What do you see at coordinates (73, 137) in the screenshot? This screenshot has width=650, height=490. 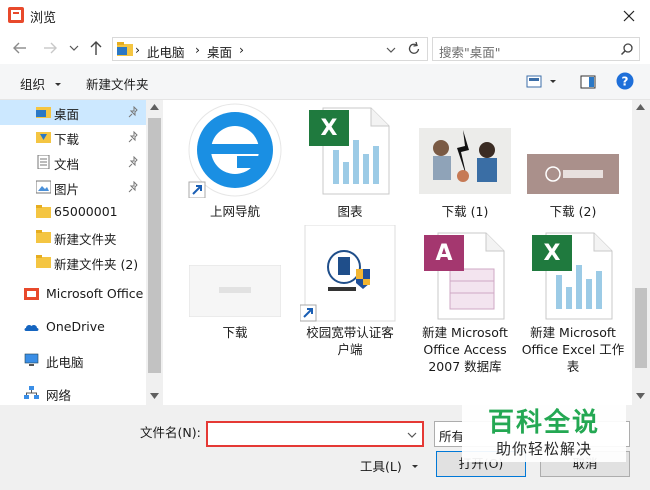 I see `sidebar-item-downloads: 下载` at bounding box center [73, 137].